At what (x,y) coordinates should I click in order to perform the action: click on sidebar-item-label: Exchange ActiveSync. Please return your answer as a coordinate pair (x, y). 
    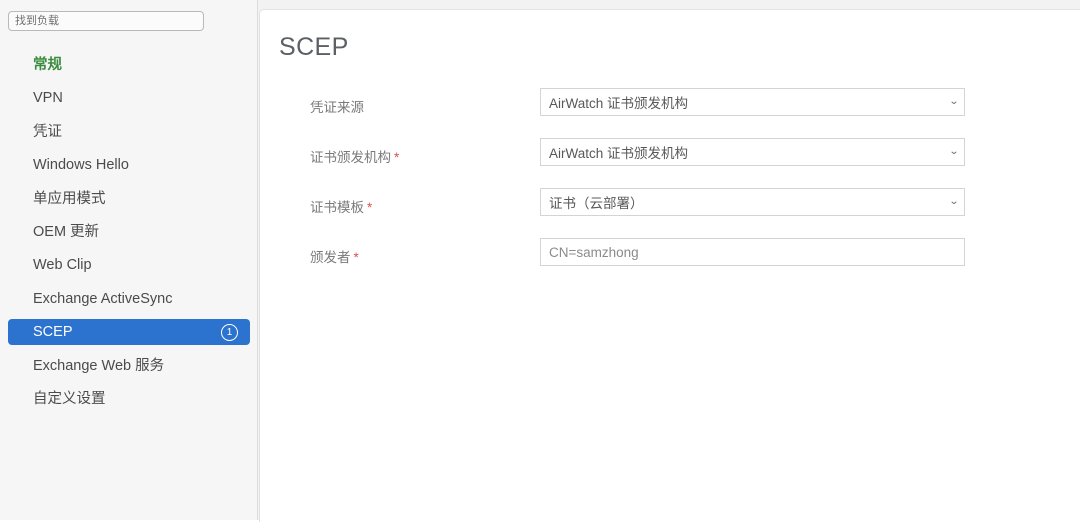
    Looking at the image, I should click on (103, 298).